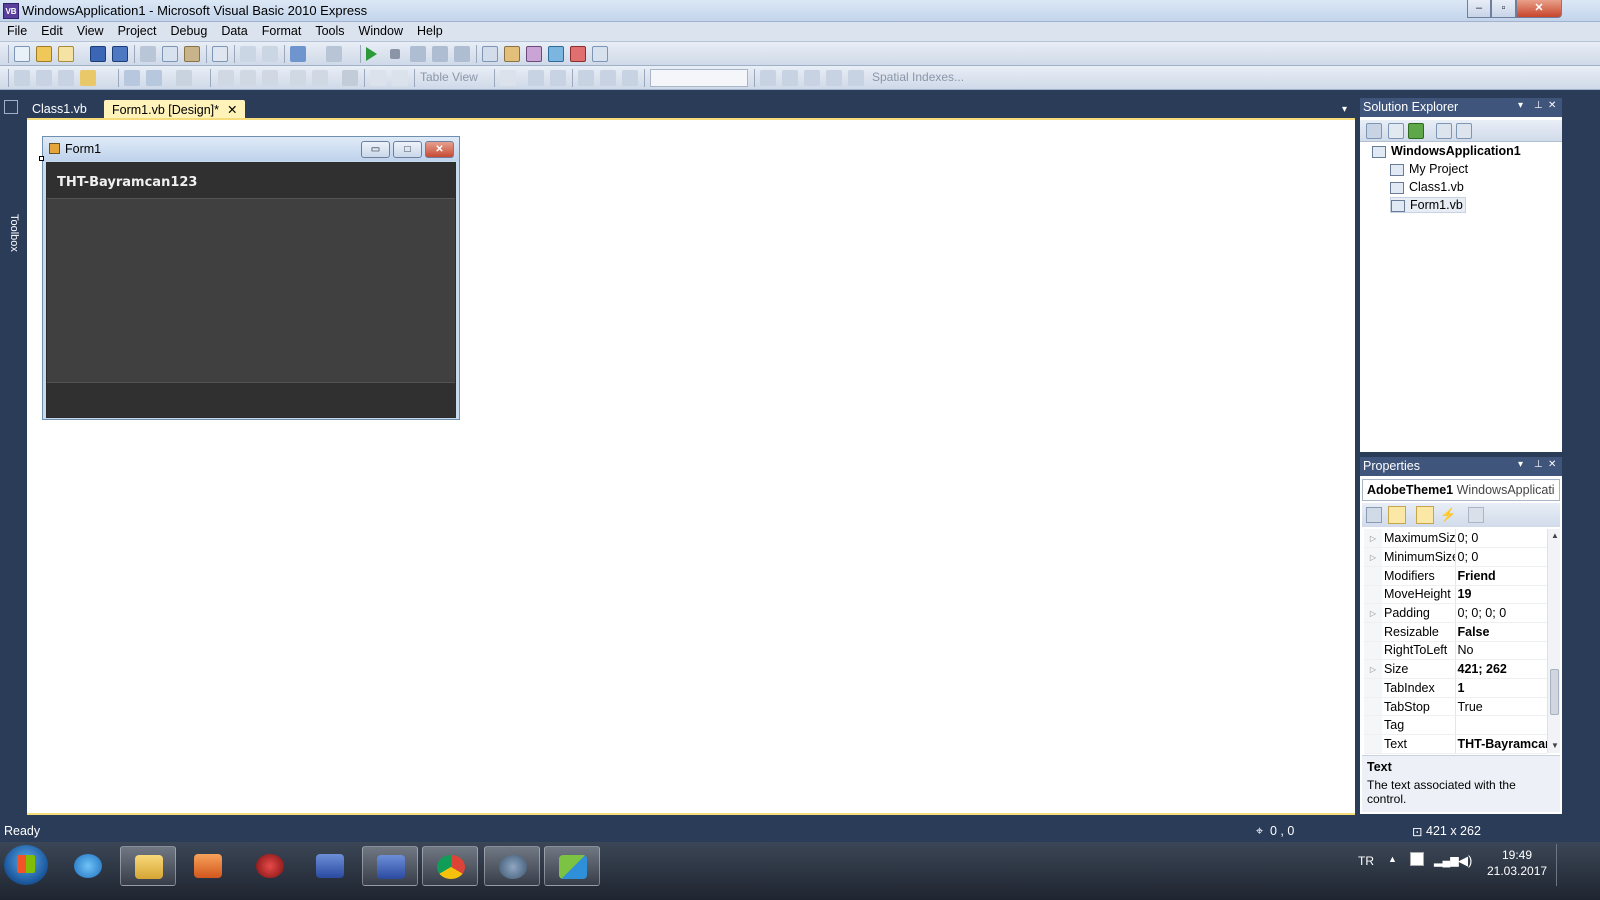 Image resolution: width=1600 pixels, height=900 pixels. Describe the element at coordinates (395, 54) in the screenshot. I see `stop-debugging-icon` at that location.